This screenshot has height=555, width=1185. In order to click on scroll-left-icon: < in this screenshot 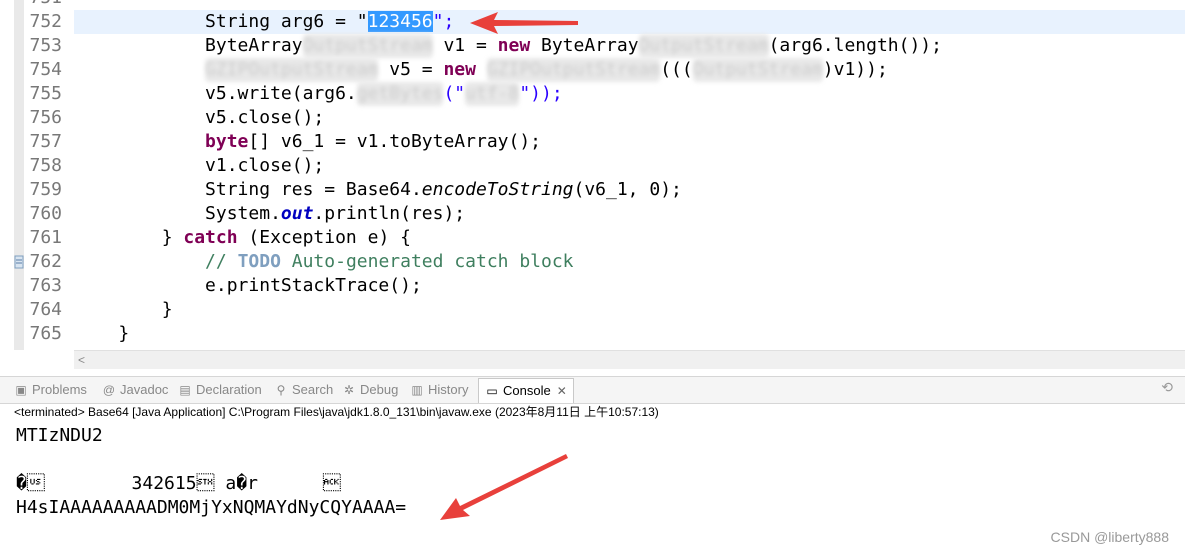, I will do `click(81, 360)`.